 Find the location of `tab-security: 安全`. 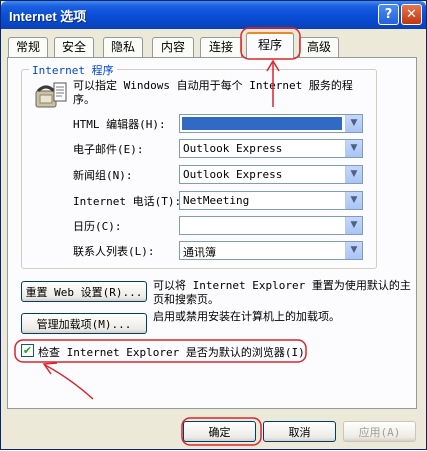

tab-security: 安全 is located at coordinates (74, 47).